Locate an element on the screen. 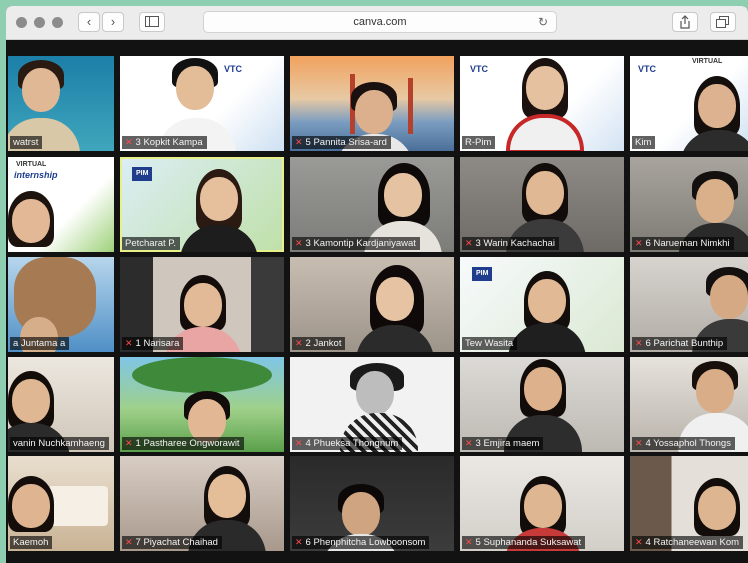  reload-icon: ↻ is located at coordinates (543, 22).